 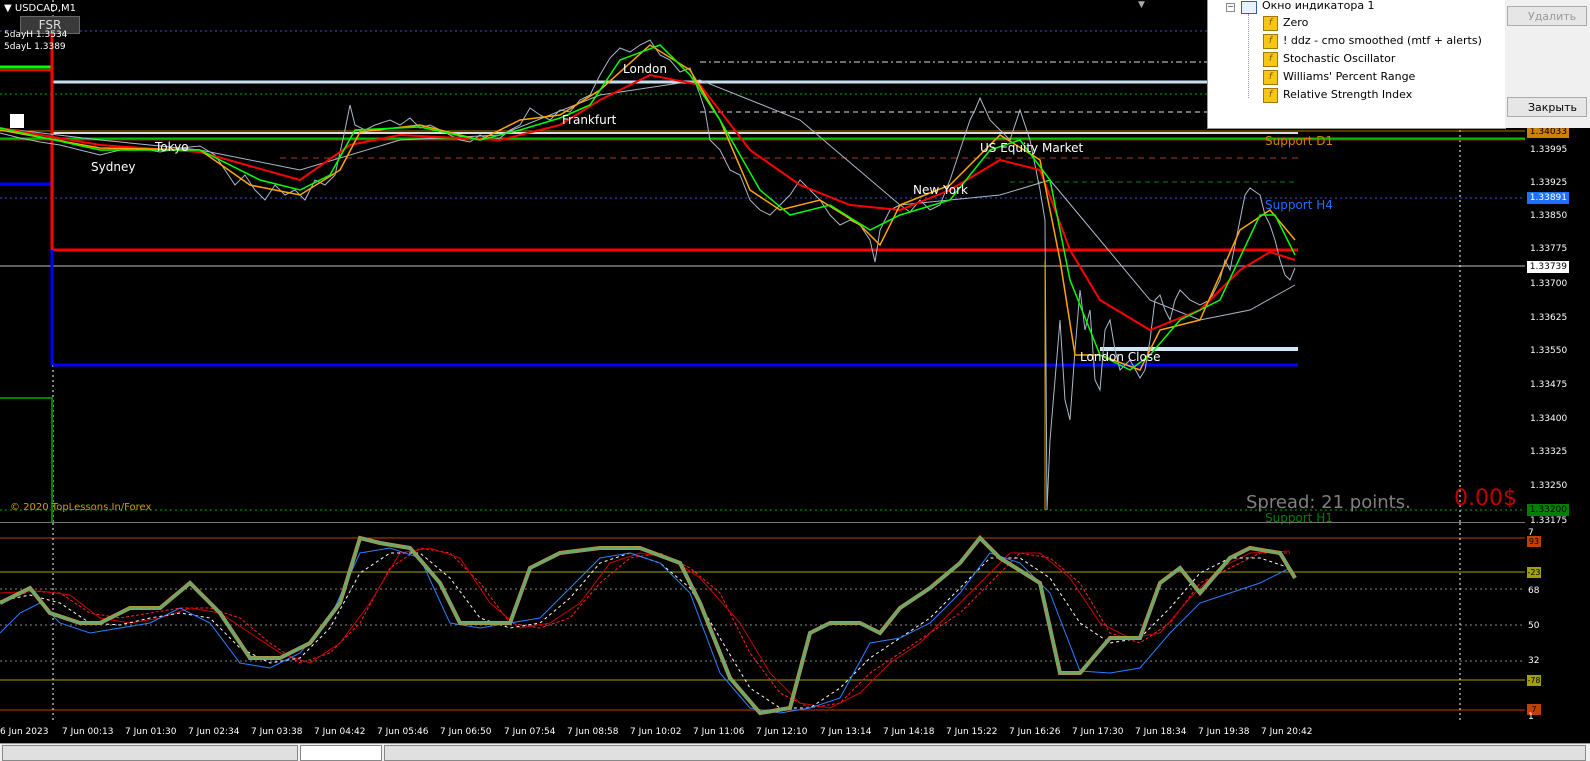 I want to click on session-us-equity: US Equity Market, so click(x=1032, y=148).